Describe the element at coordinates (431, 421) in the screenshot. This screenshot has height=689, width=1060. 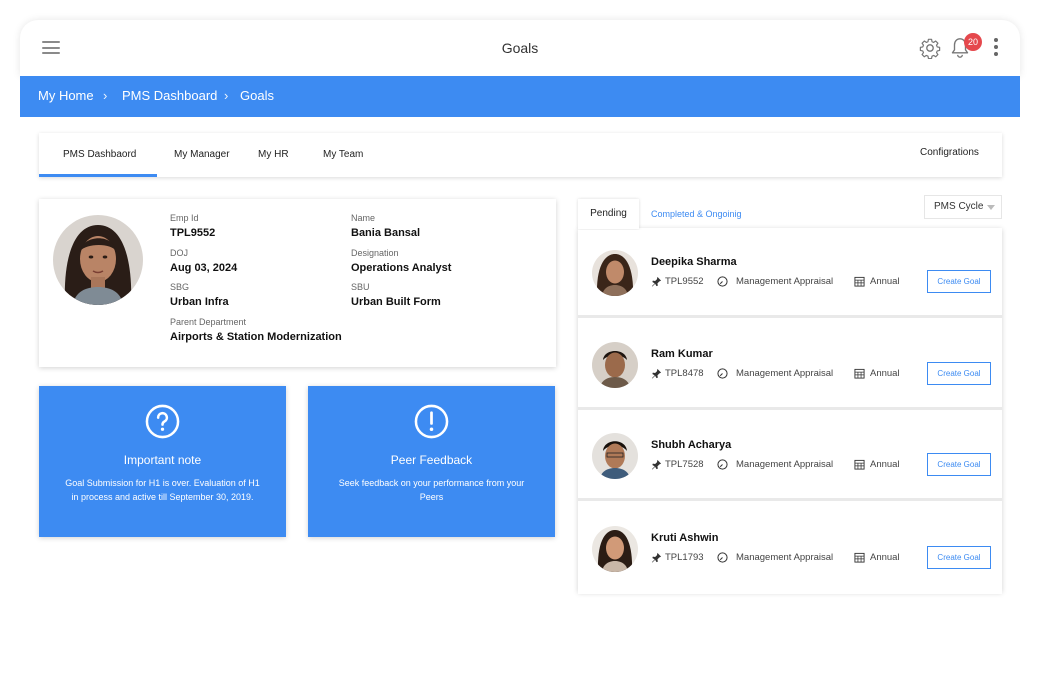
I see `exclamation-circle-icon` at that location.